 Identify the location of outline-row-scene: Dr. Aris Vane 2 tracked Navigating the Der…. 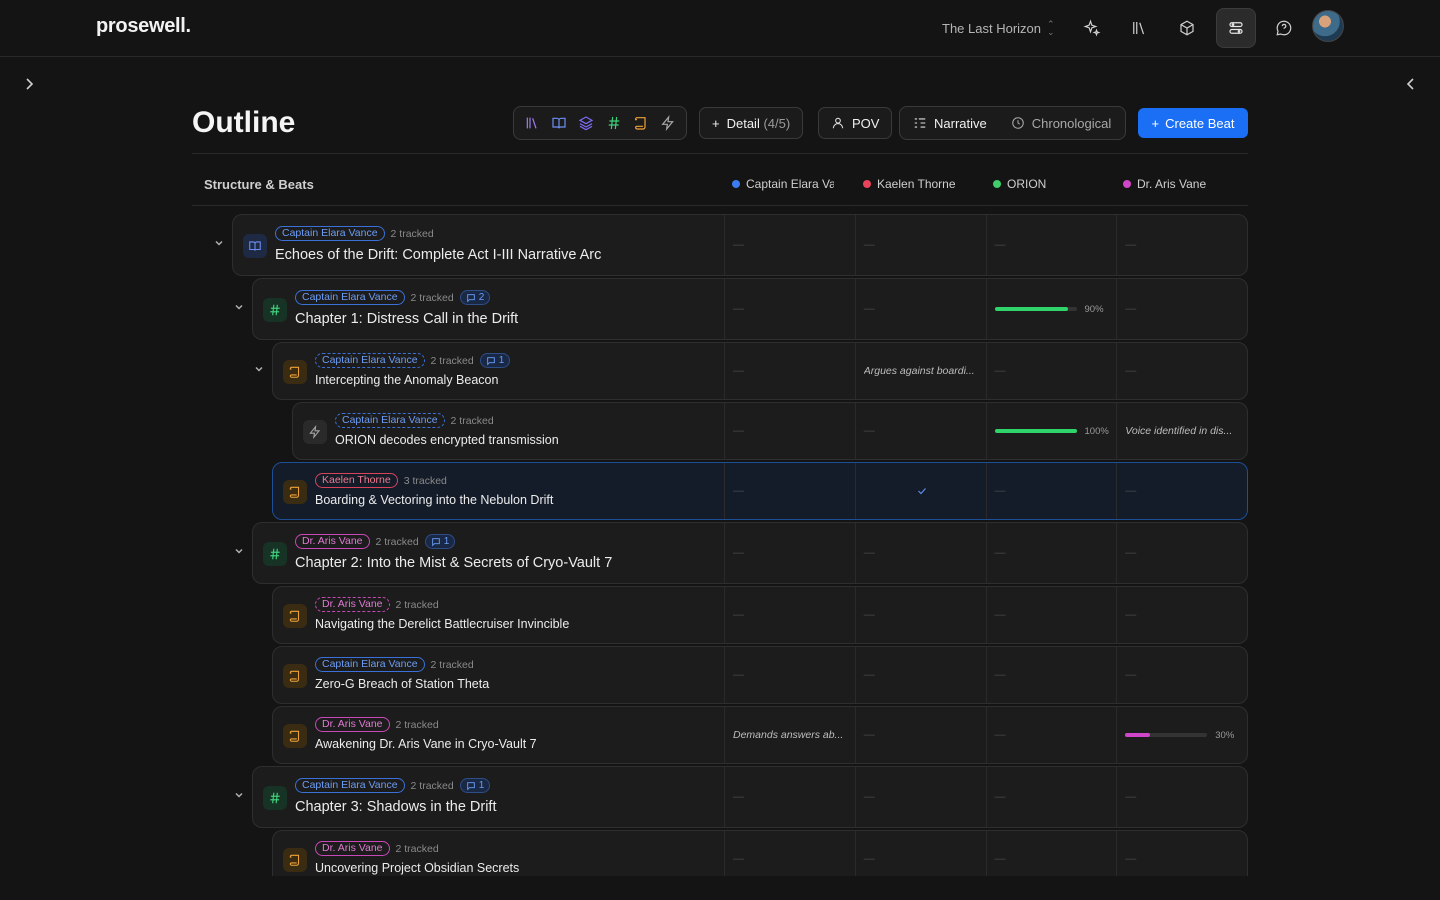
(760, 615).